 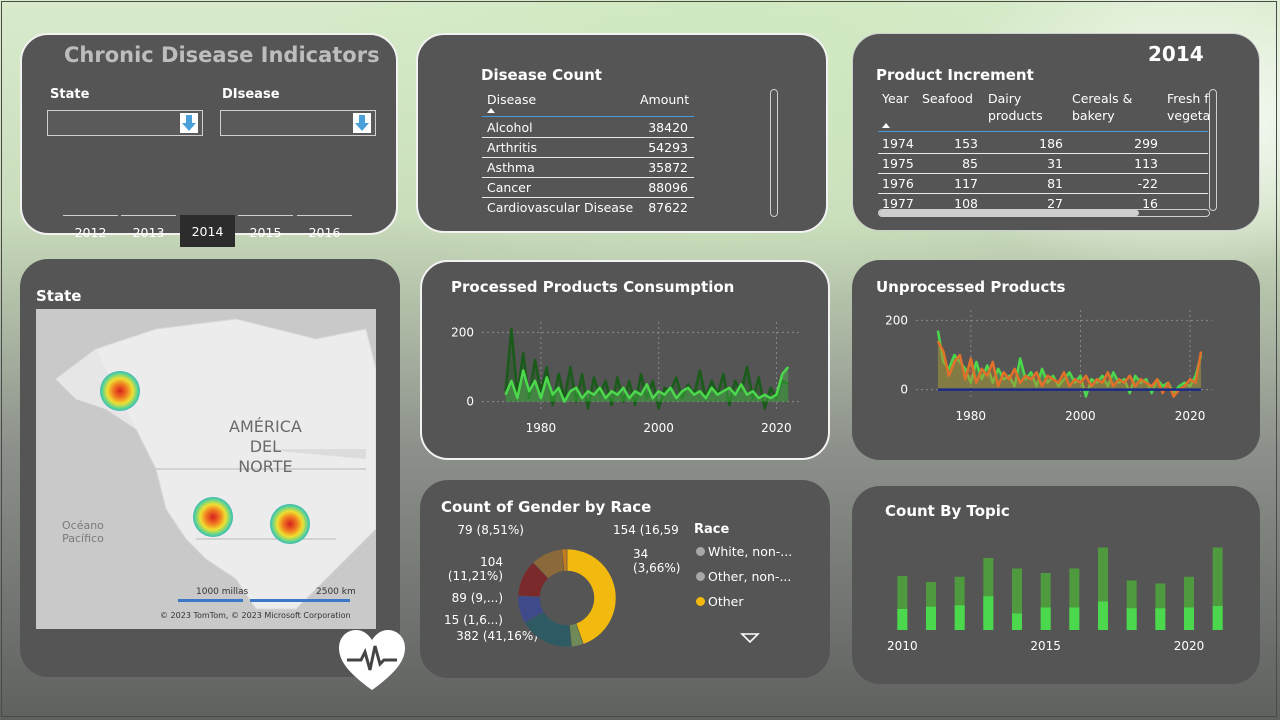 What do you see at coordinates (1045, 646) in the screenshot?
I see `x-tick-label: 2015` at bounding box center [1045, 646].